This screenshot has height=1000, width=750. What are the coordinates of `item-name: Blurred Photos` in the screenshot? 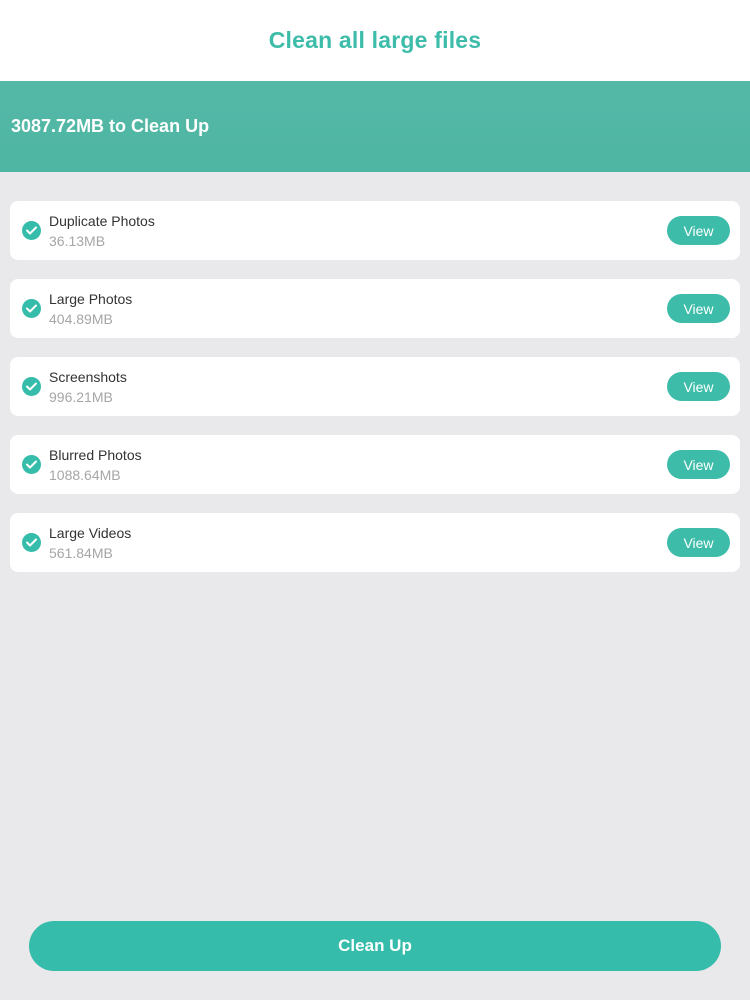 It's located at (95, 455).